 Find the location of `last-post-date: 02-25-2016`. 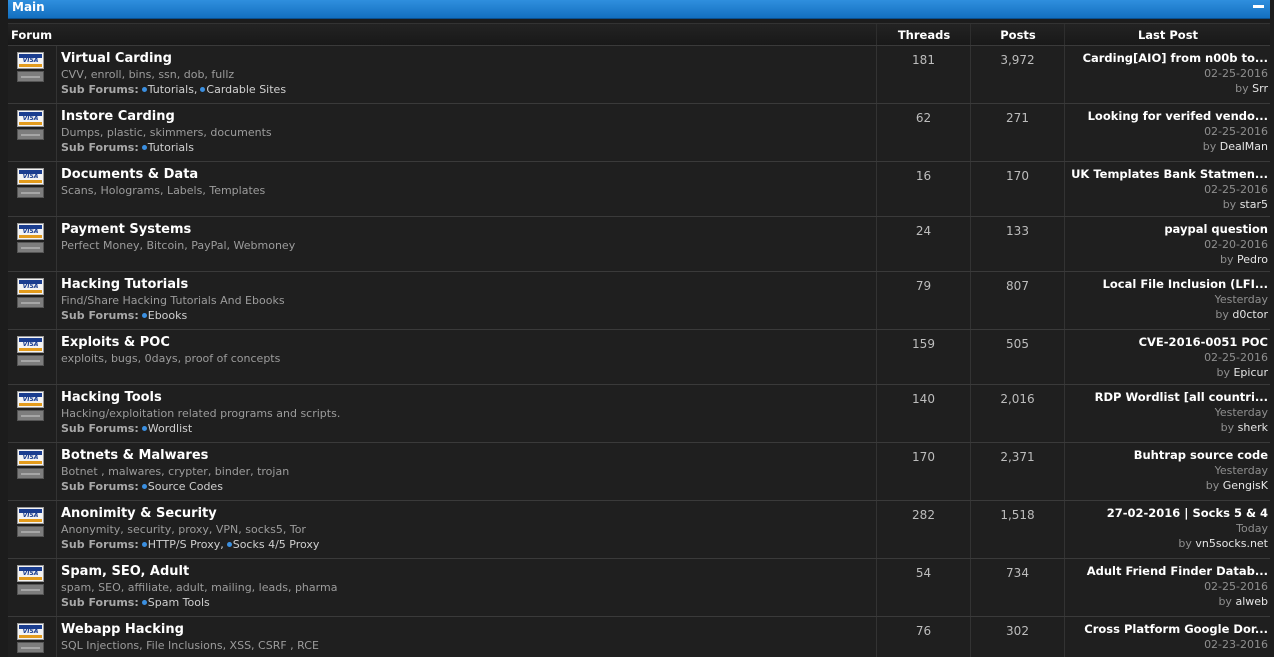

last-post-date: 02-25-2016 is located at coordinates (1236, 357).